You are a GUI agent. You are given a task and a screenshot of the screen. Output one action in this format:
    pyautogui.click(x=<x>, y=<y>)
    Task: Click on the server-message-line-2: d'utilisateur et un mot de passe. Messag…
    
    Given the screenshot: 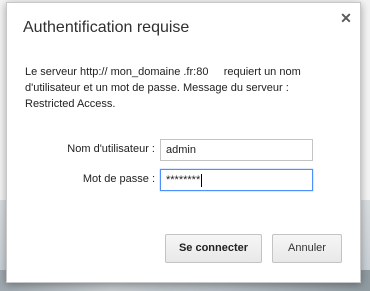 What is the action you would take?
    pyautogui.click(x=157, y=88)
    